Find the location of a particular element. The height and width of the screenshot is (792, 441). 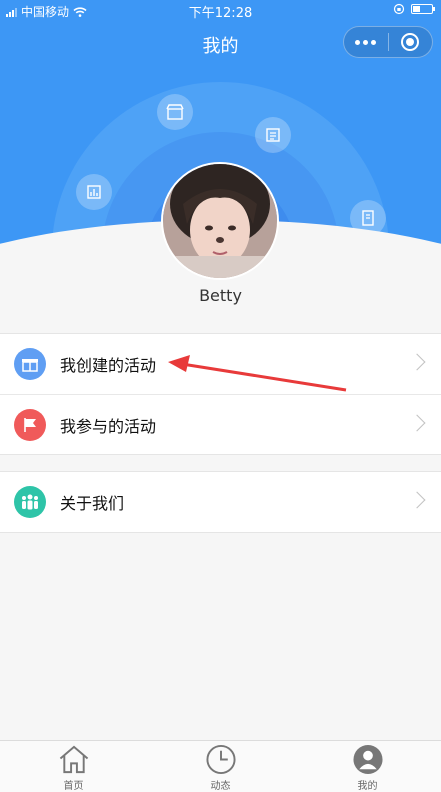

more-button is located at coordinates (366, 42).